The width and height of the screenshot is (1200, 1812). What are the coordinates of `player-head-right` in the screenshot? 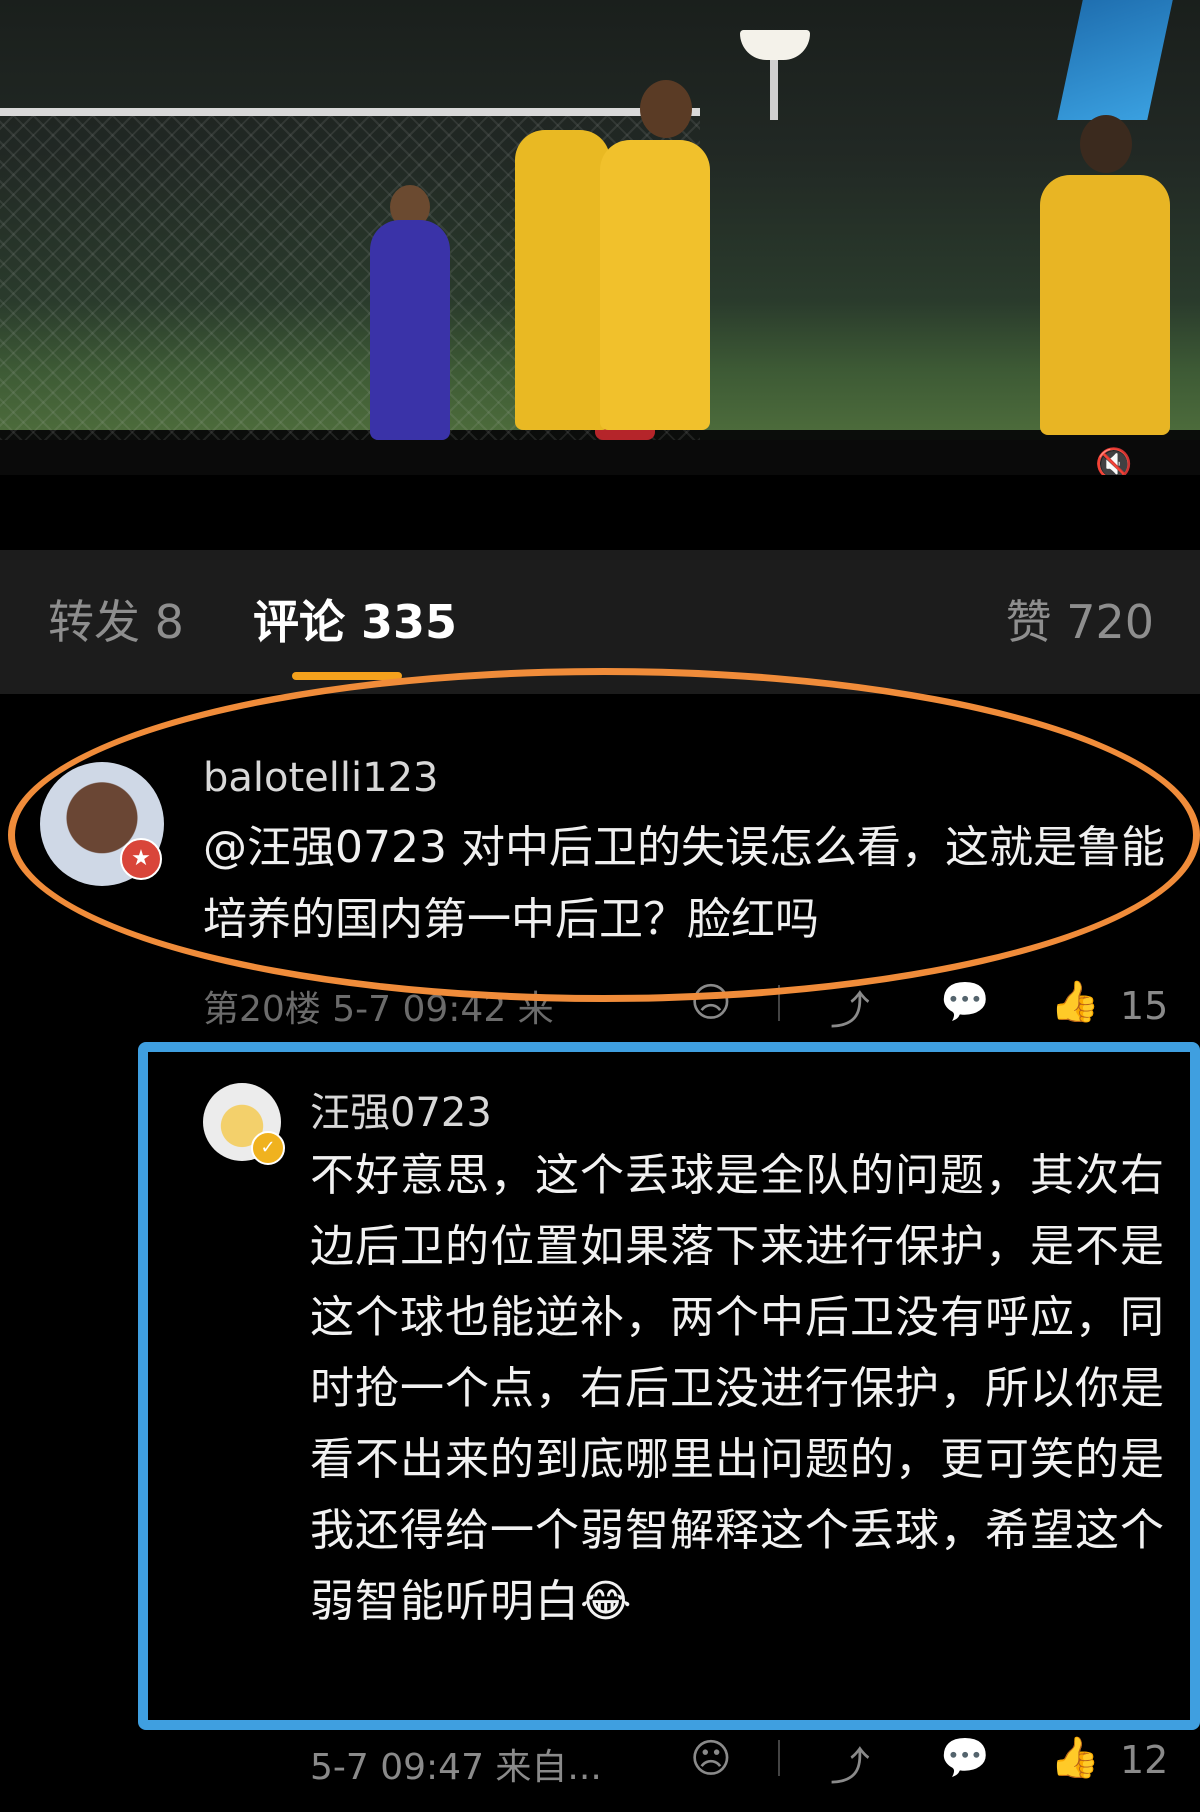 It's located at (1106, 144).